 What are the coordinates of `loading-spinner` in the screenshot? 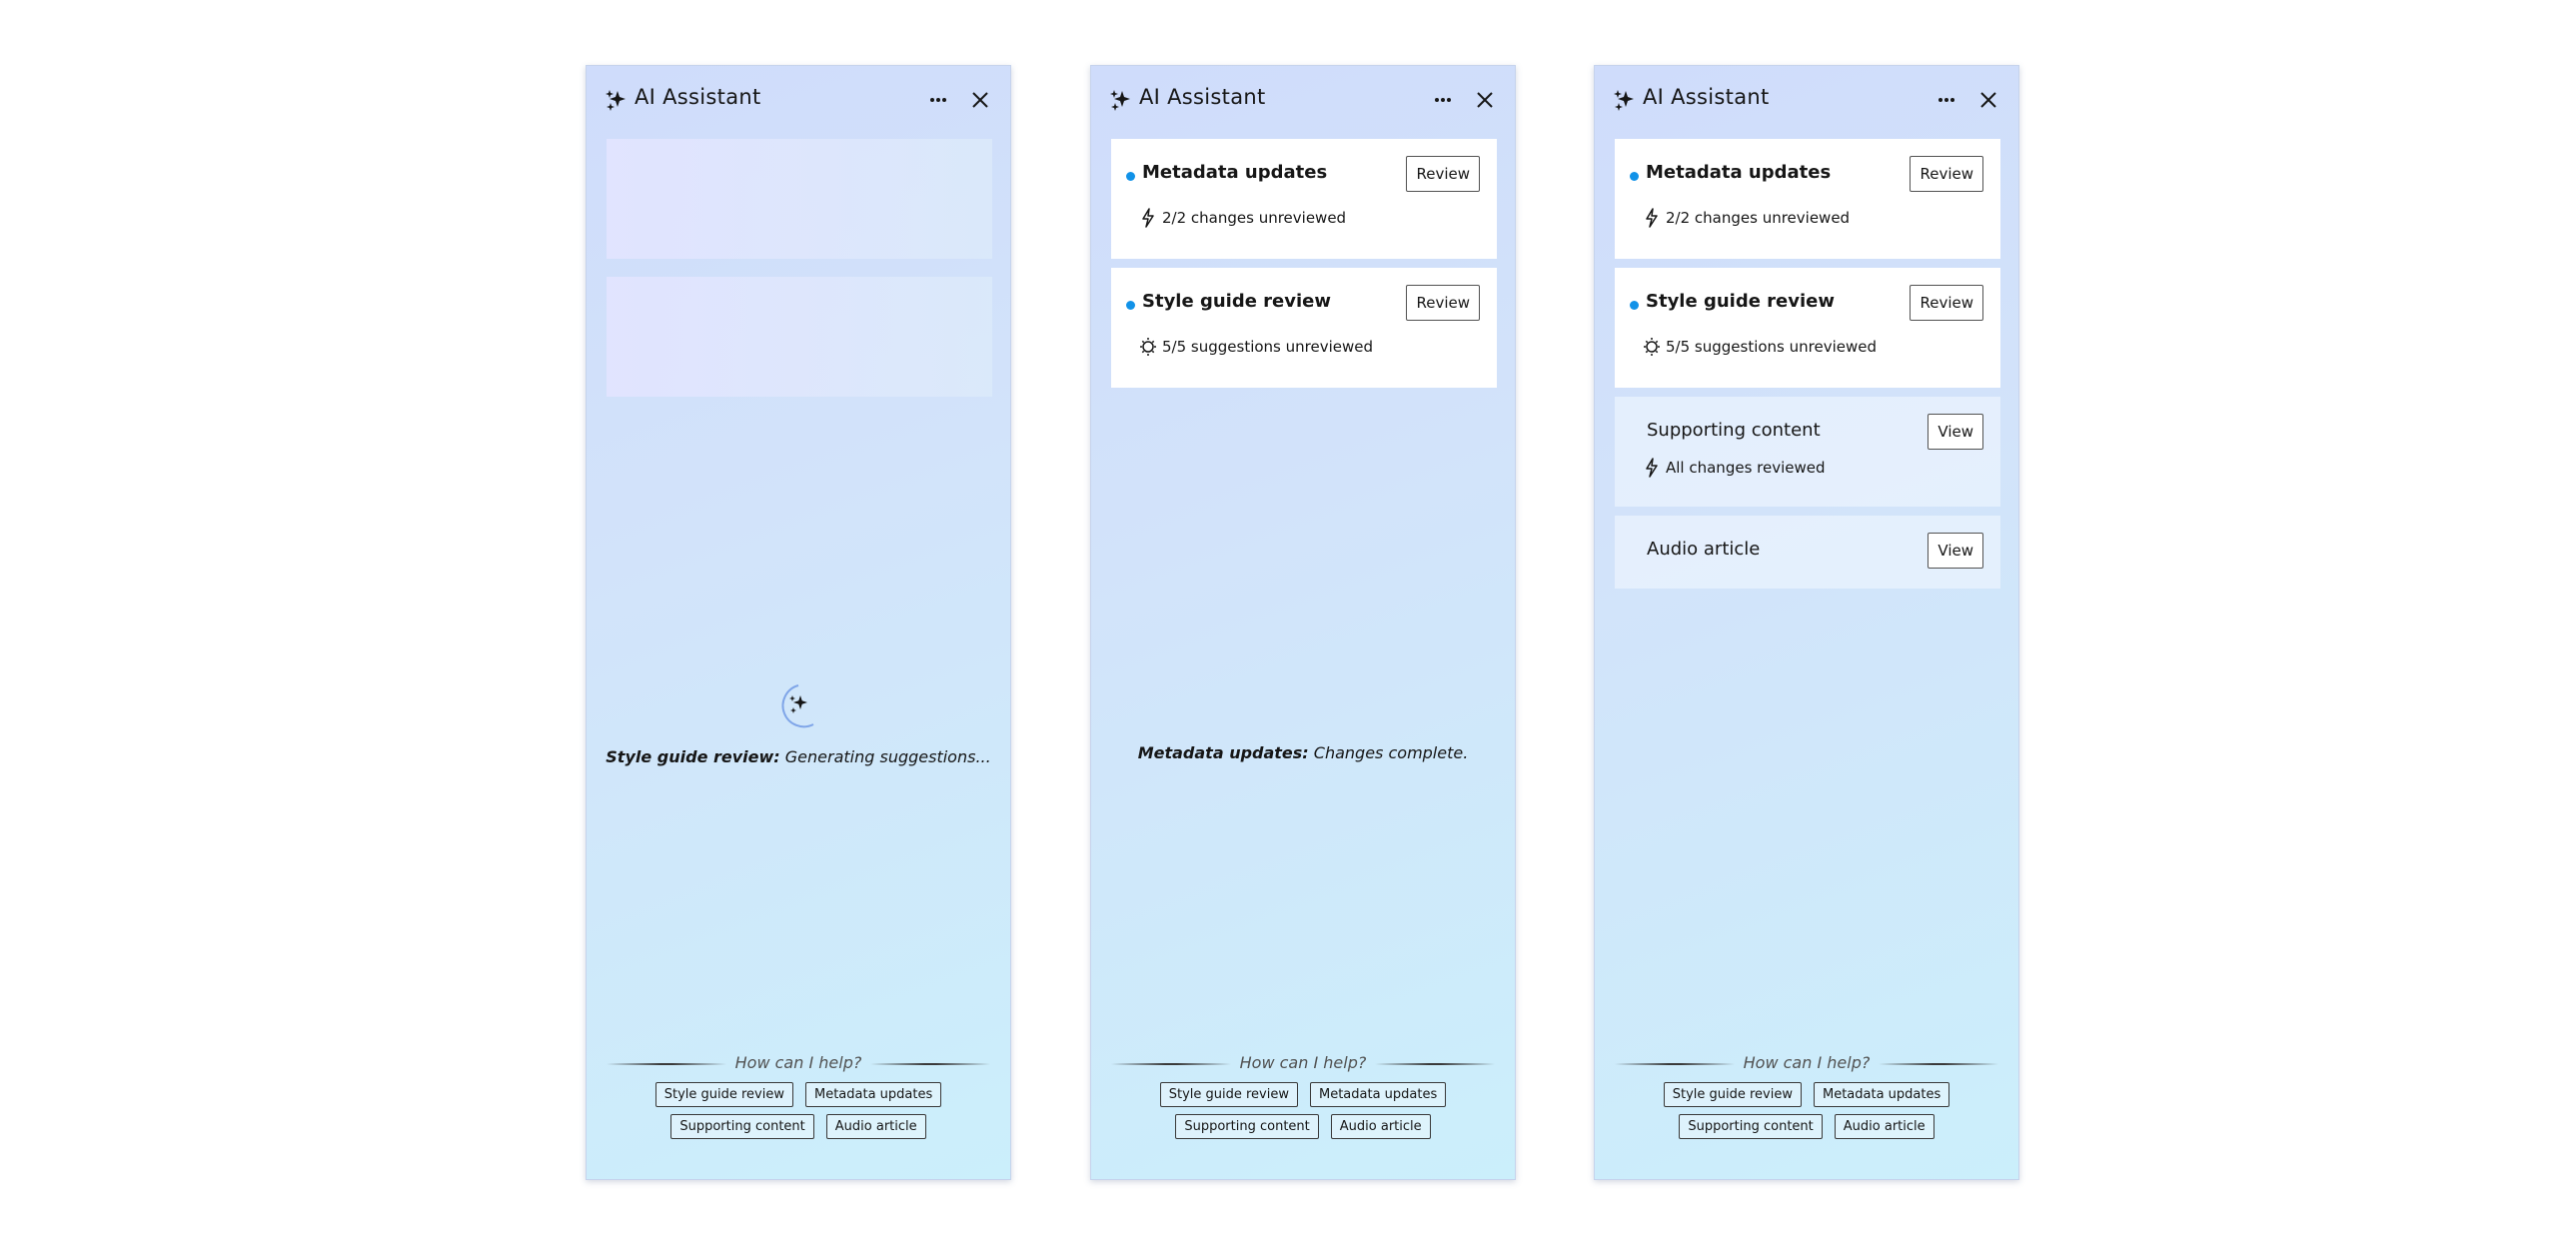 It's located at (797, 706).